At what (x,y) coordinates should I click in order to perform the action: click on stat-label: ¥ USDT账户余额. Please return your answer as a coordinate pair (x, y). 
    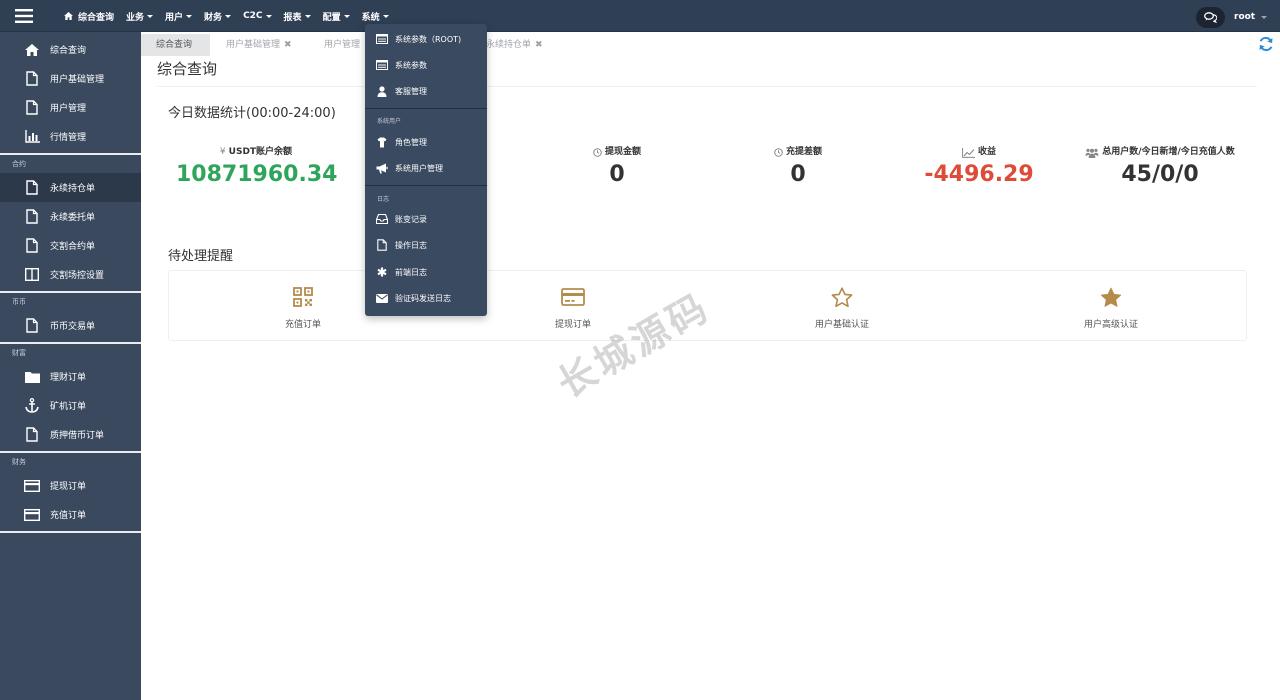
    Looking at the image, I should click on (256, 152).